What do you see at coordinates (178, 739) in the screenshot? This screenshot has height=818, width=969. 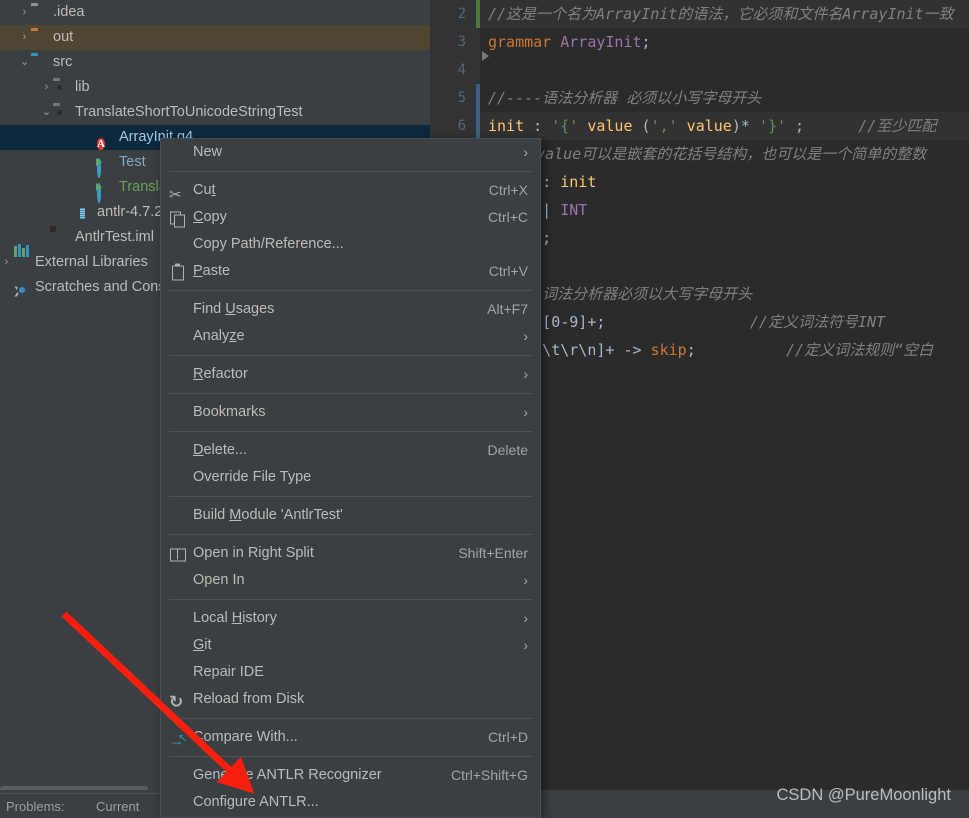 I see `compare-icon` at bounding box center [178, 739].